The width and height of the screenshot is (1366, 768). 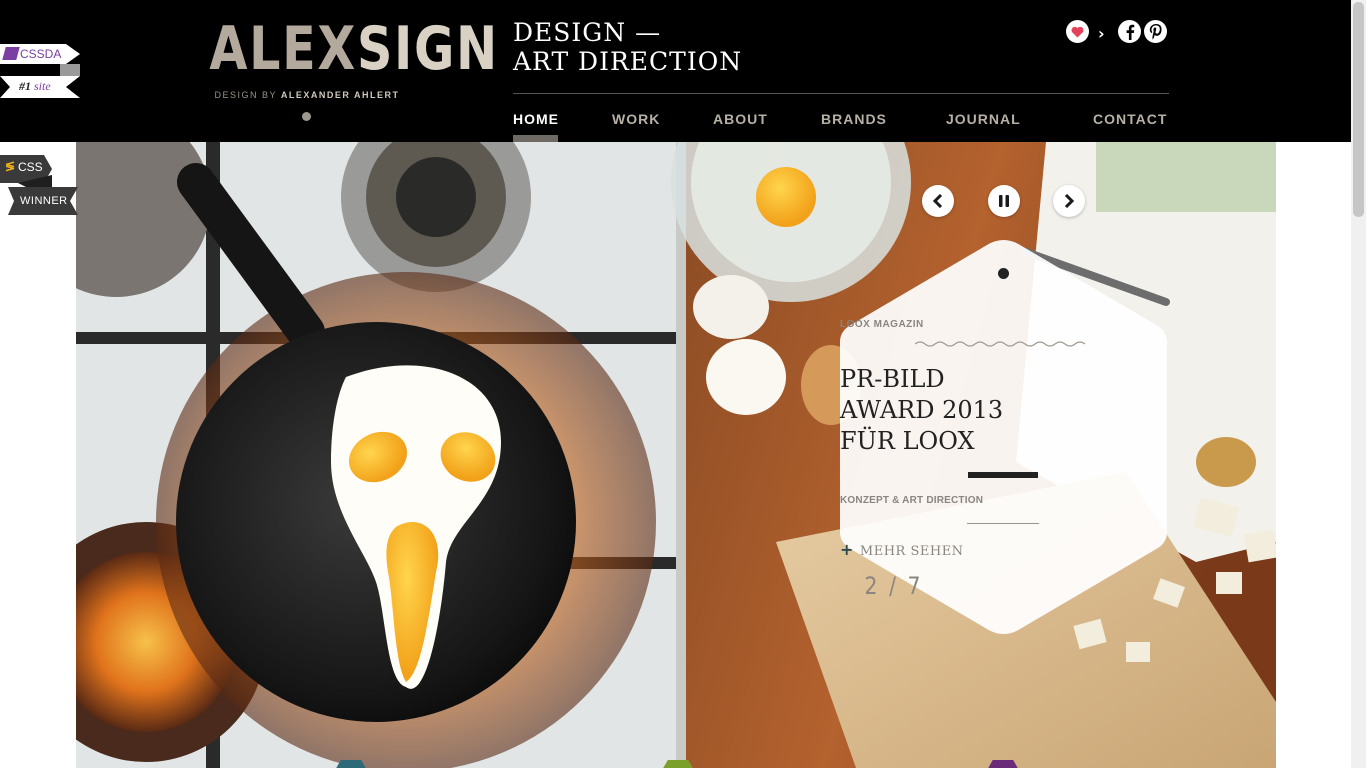 What do you see at coordinates (628, 61) in the screenshot?
I see `tagline-line-2: ART DIRECTION` at bounding box center [628, 61].